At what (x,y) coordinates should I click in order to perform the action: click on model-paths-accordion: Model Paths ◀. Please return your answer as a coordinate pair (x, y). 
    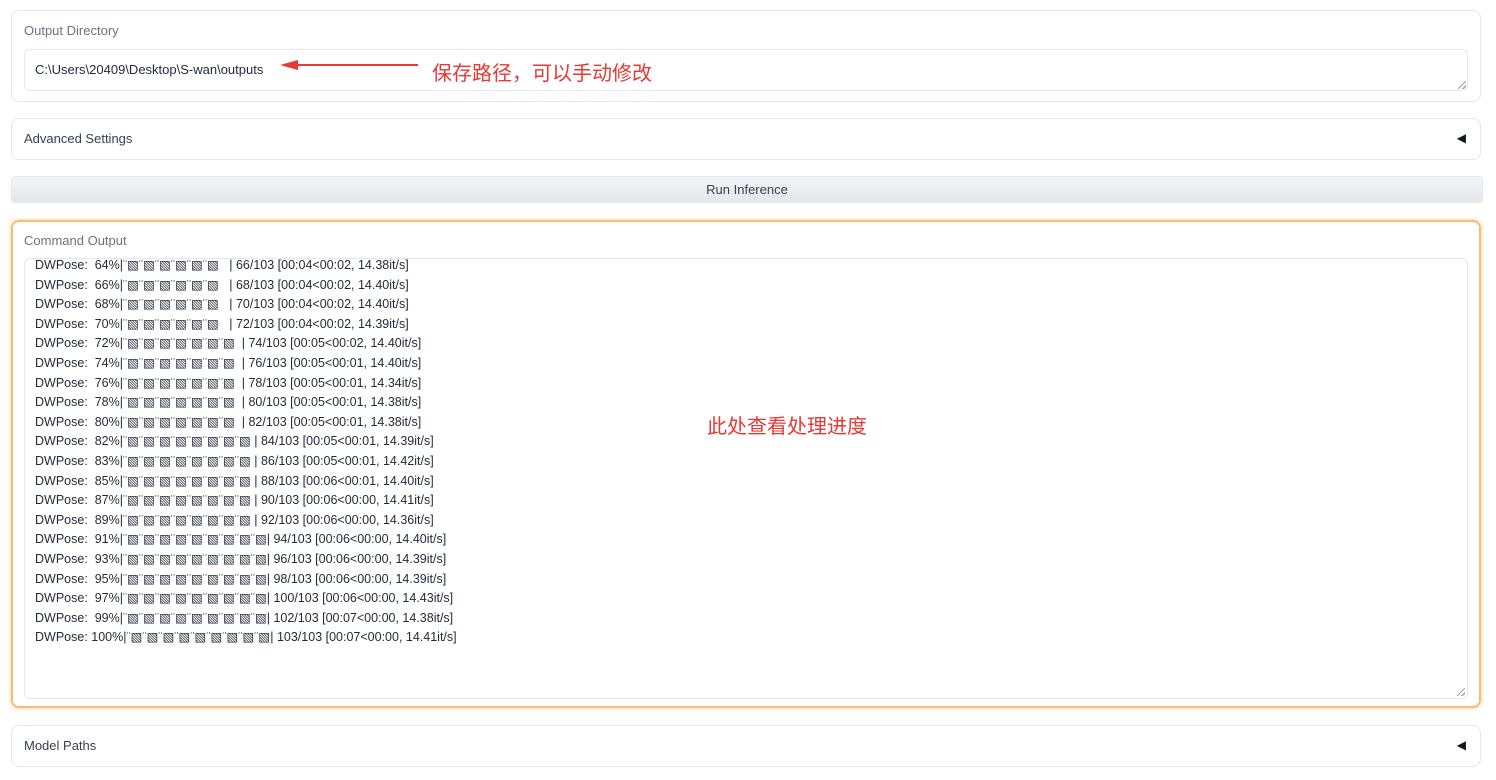
    Looking at the image, I should click on (746, 746).